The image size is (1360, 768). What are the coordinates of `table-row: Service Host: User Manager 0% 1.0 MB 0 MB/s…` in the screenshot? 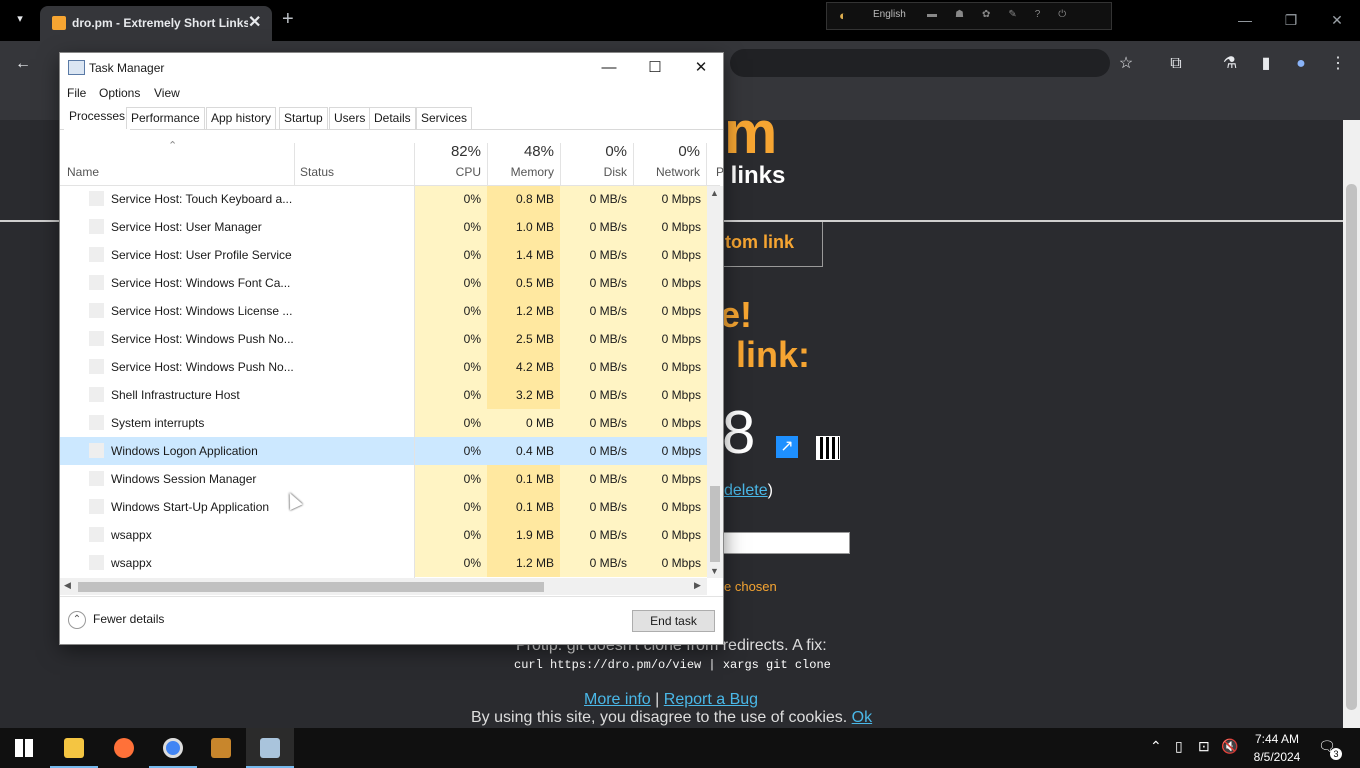 It's located at (383, 227).